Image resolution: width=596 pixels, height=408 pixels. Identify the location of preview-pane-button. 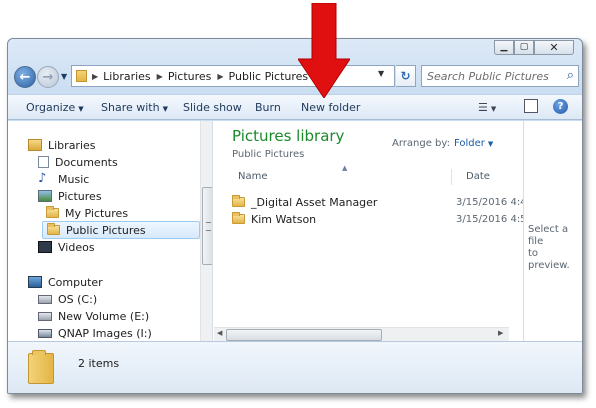
(531, 106).